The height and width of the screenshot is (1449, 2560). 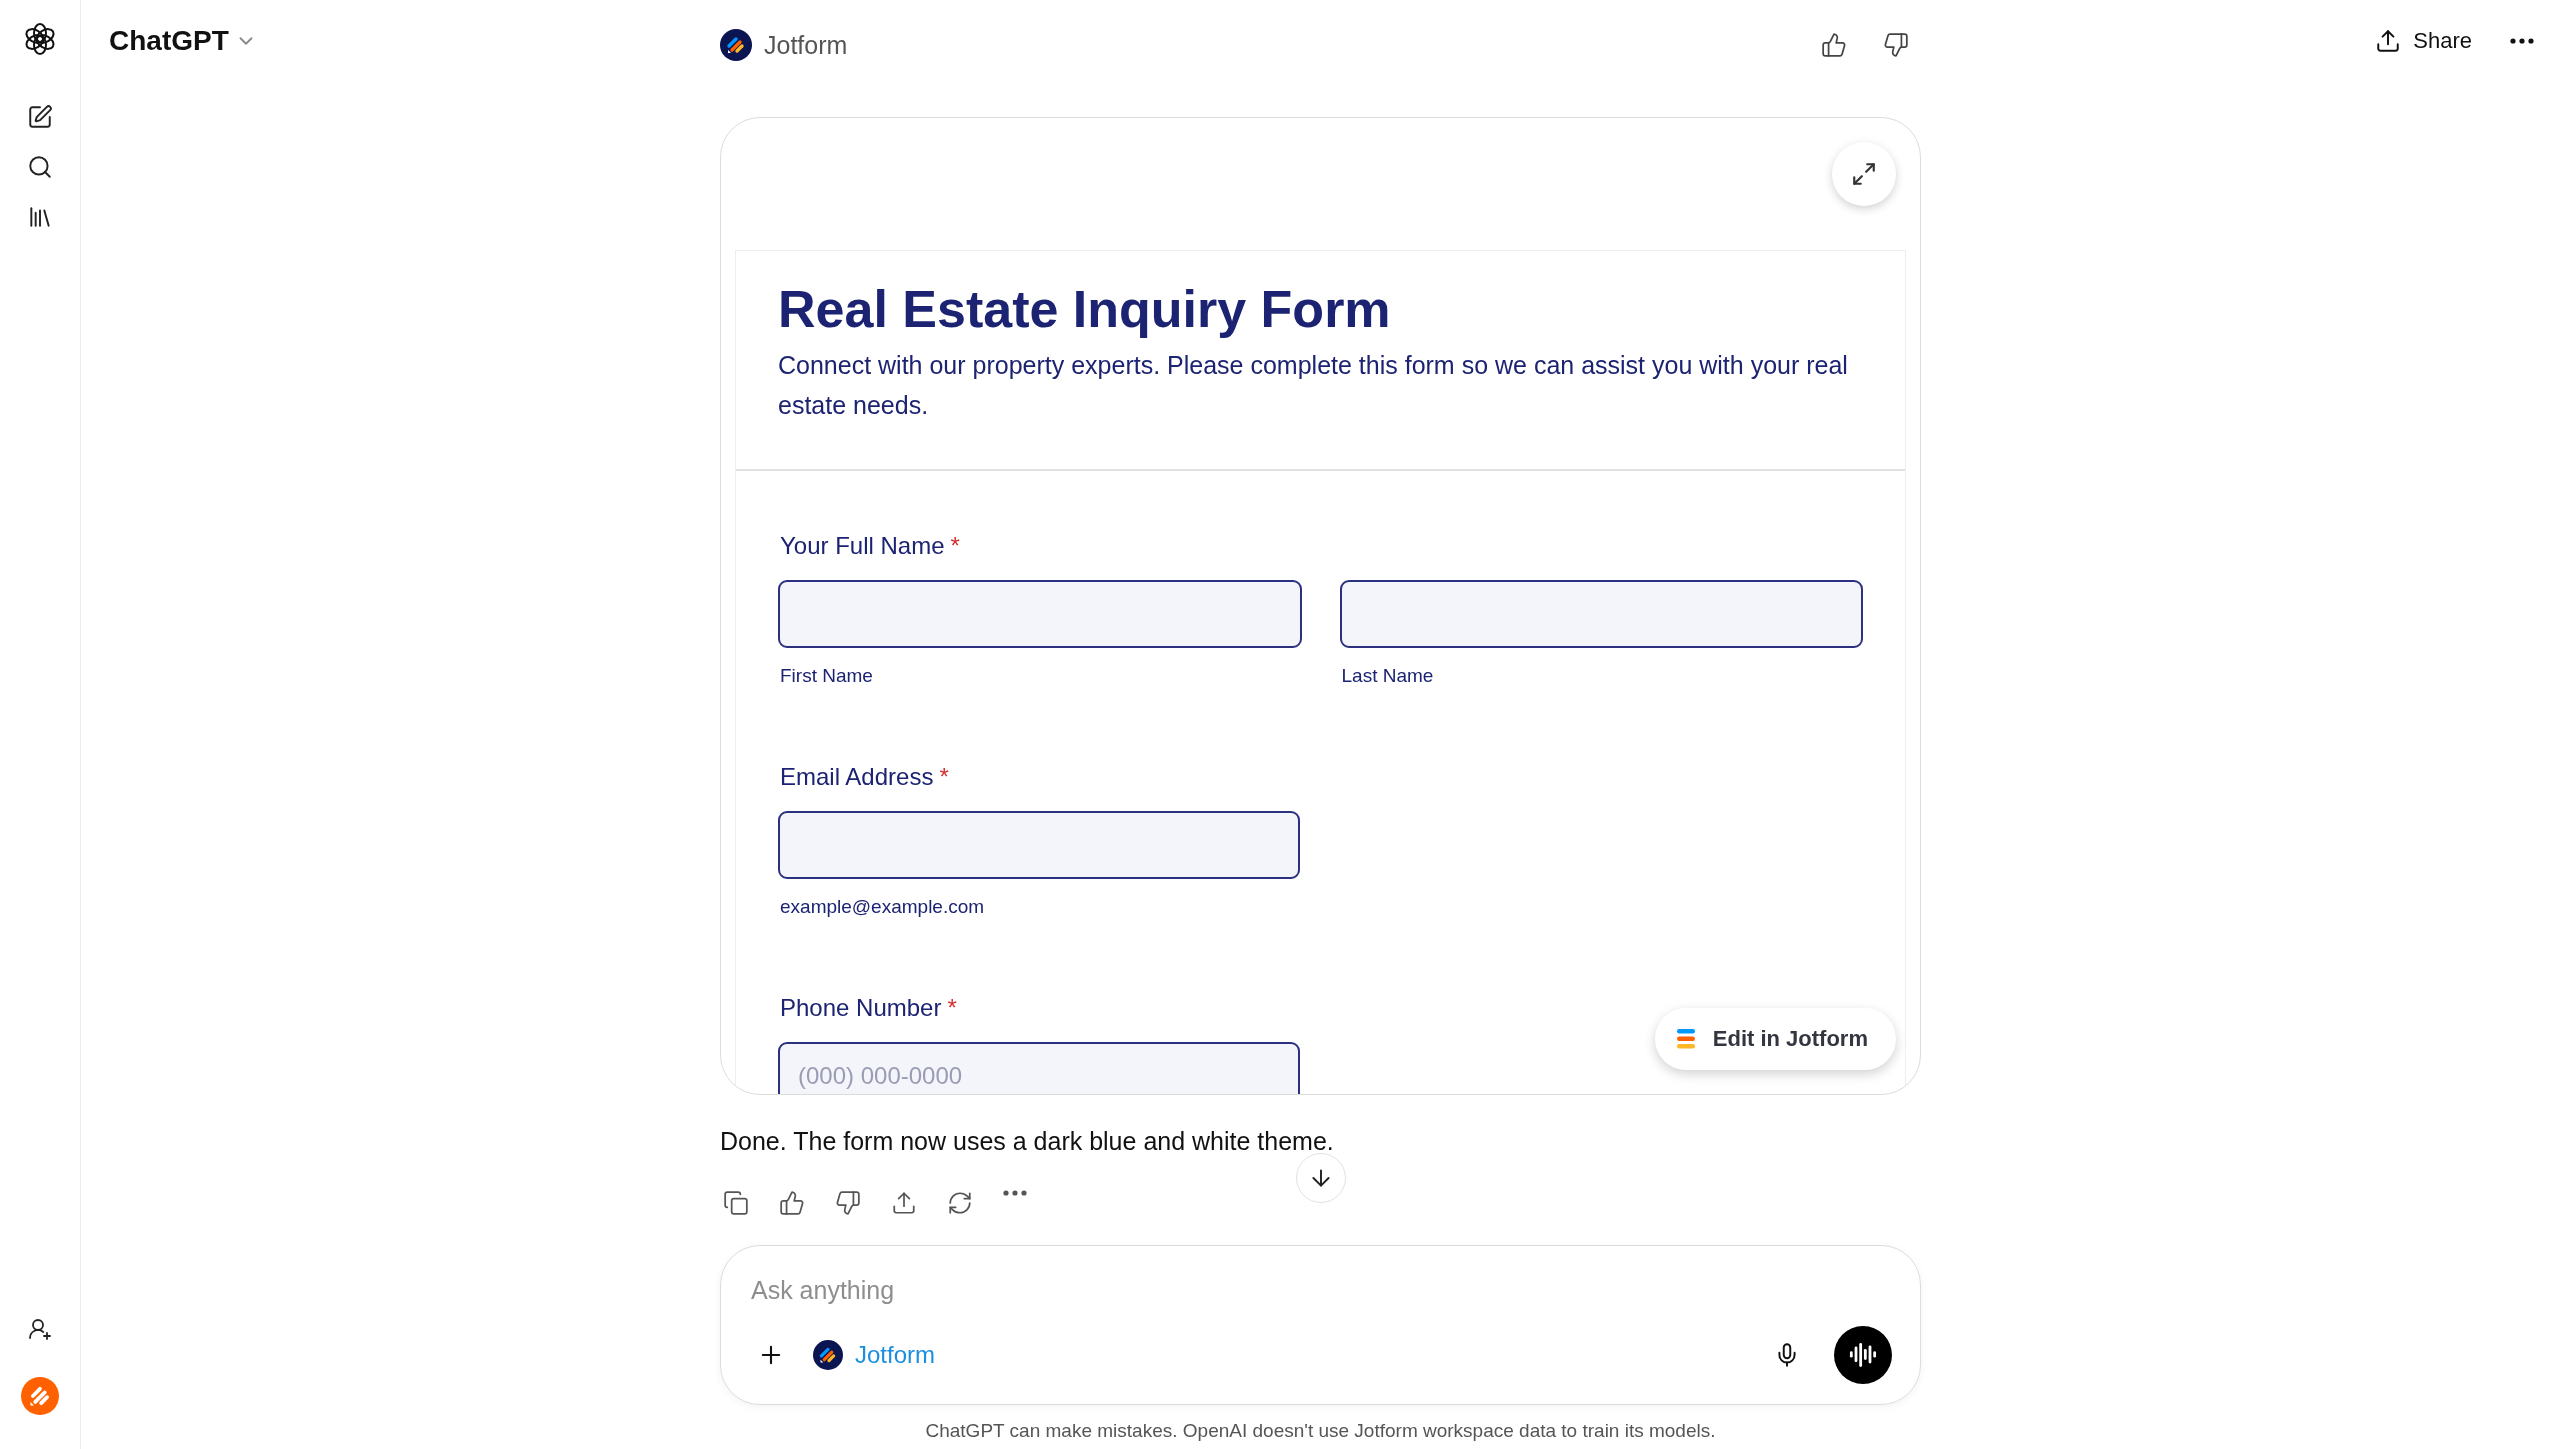 I want to click on add-user-icon, so click(x=40, y=1329).